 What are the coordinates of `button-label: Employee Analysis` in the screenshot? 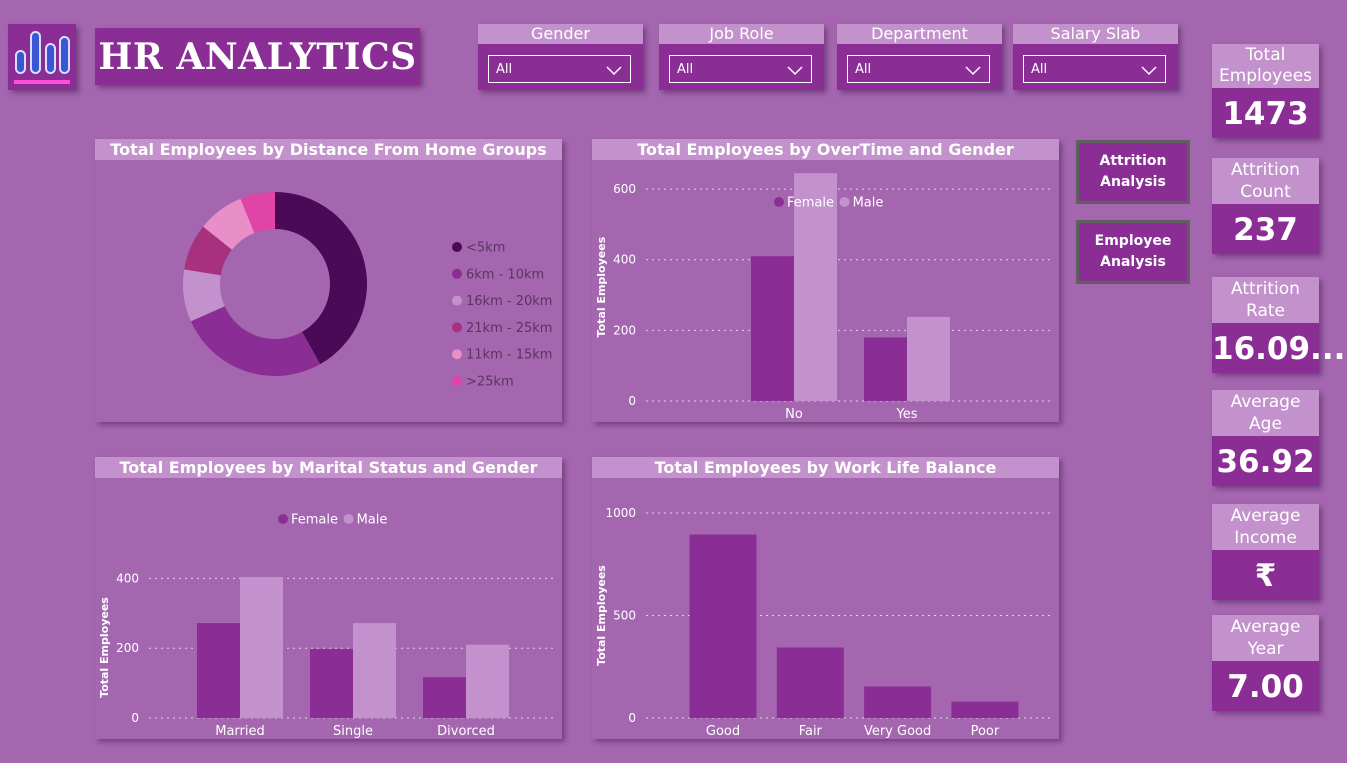 It's located at (1133, 251).